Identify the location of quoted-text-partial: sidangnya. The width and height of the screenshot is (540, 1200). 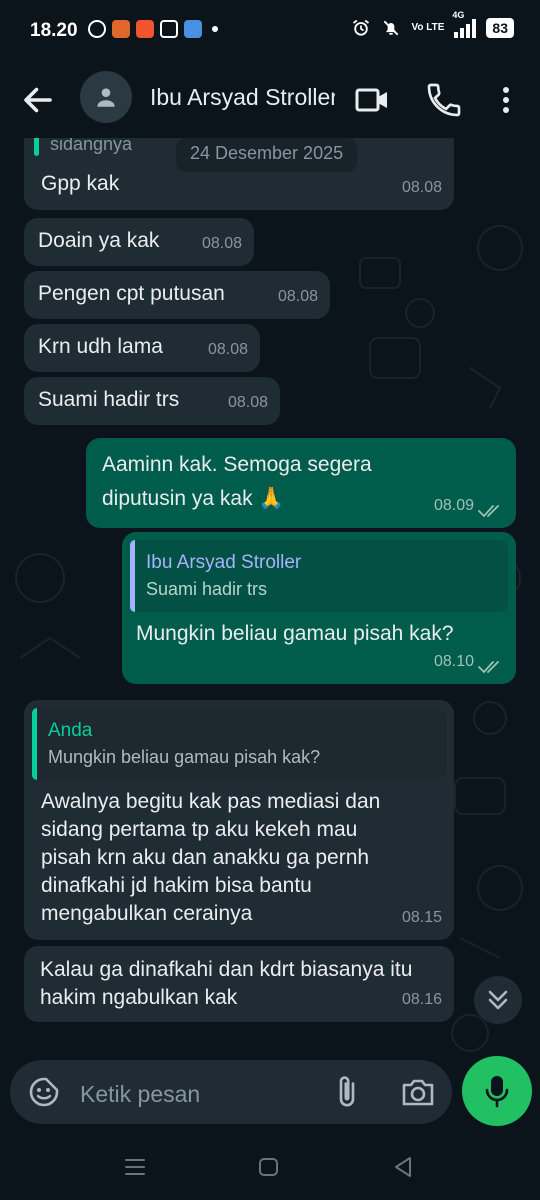
(91, 146).